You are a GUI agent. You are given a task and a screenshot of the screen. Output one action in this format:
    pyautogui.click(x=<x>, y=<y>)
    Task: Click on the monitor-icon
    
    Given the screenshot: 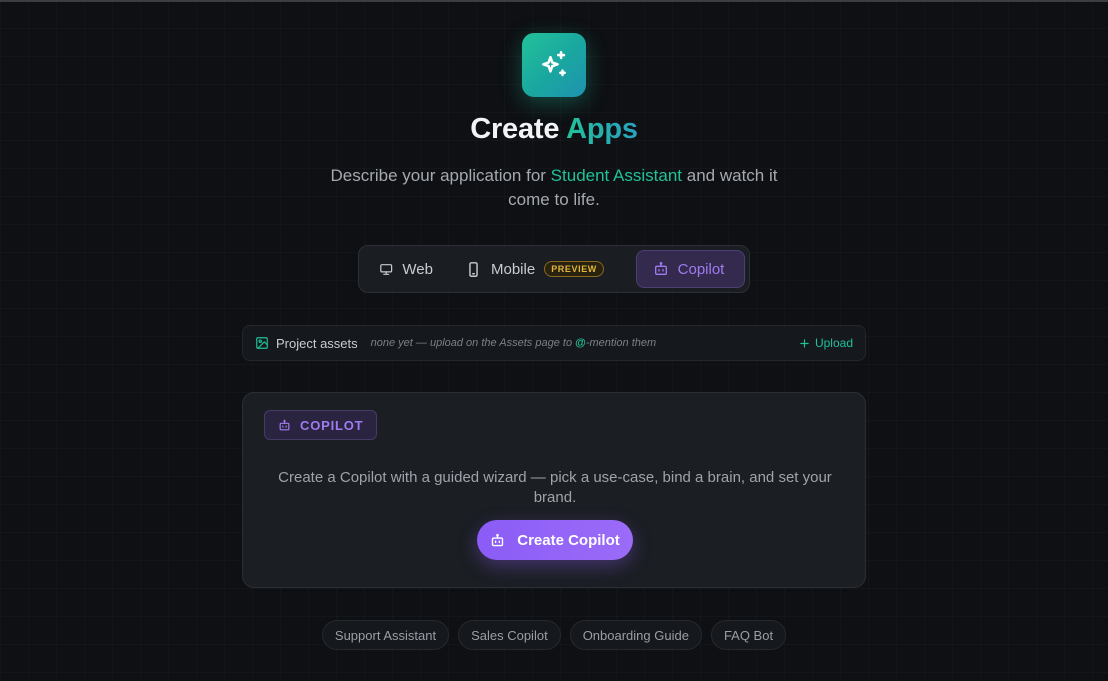 What is the action you would take?
    pyautogui.click(x=386, y=269)
    